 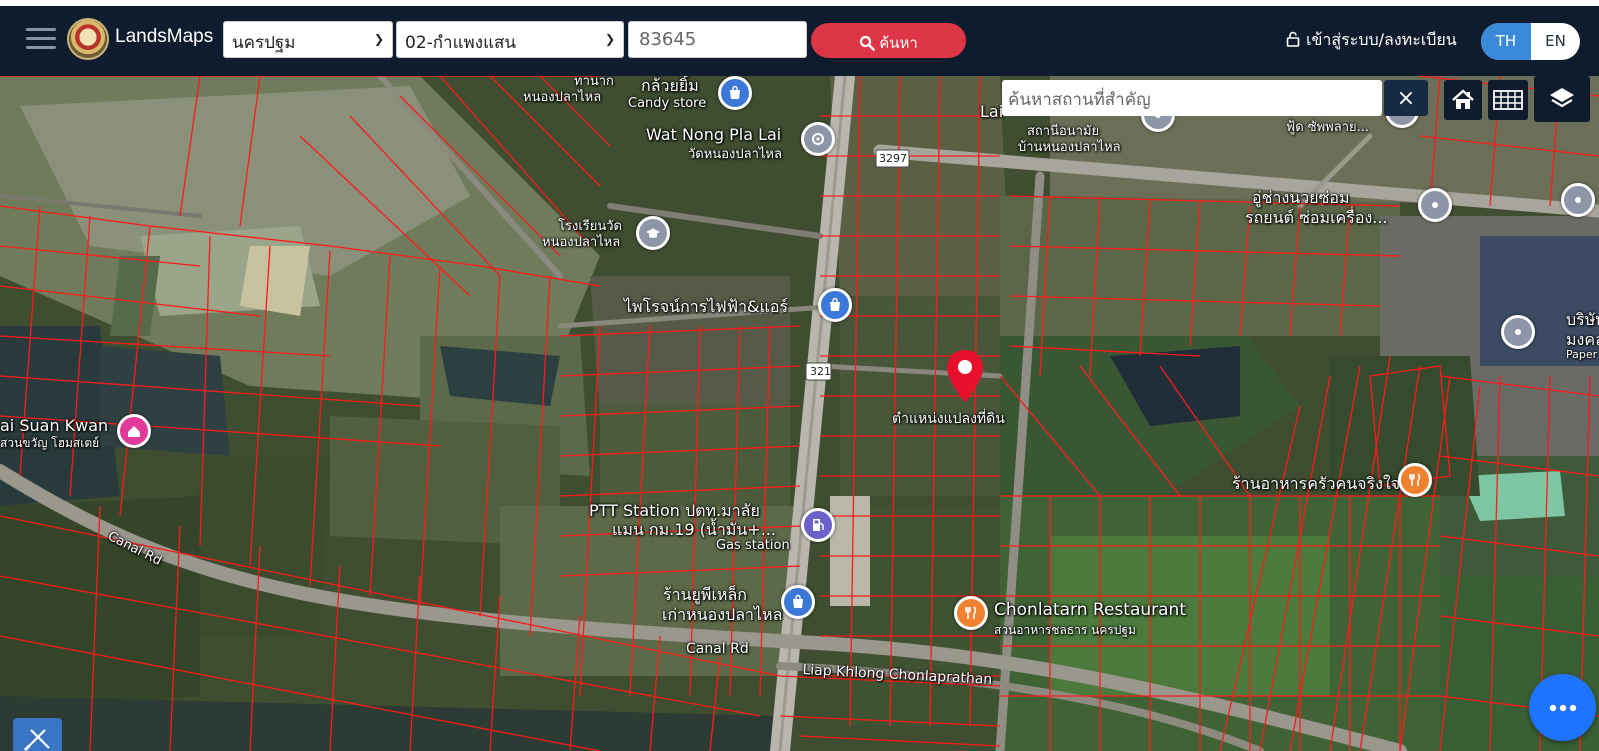 I want to click on chonlatarn-poi-icon, so click(x=971, y=613).